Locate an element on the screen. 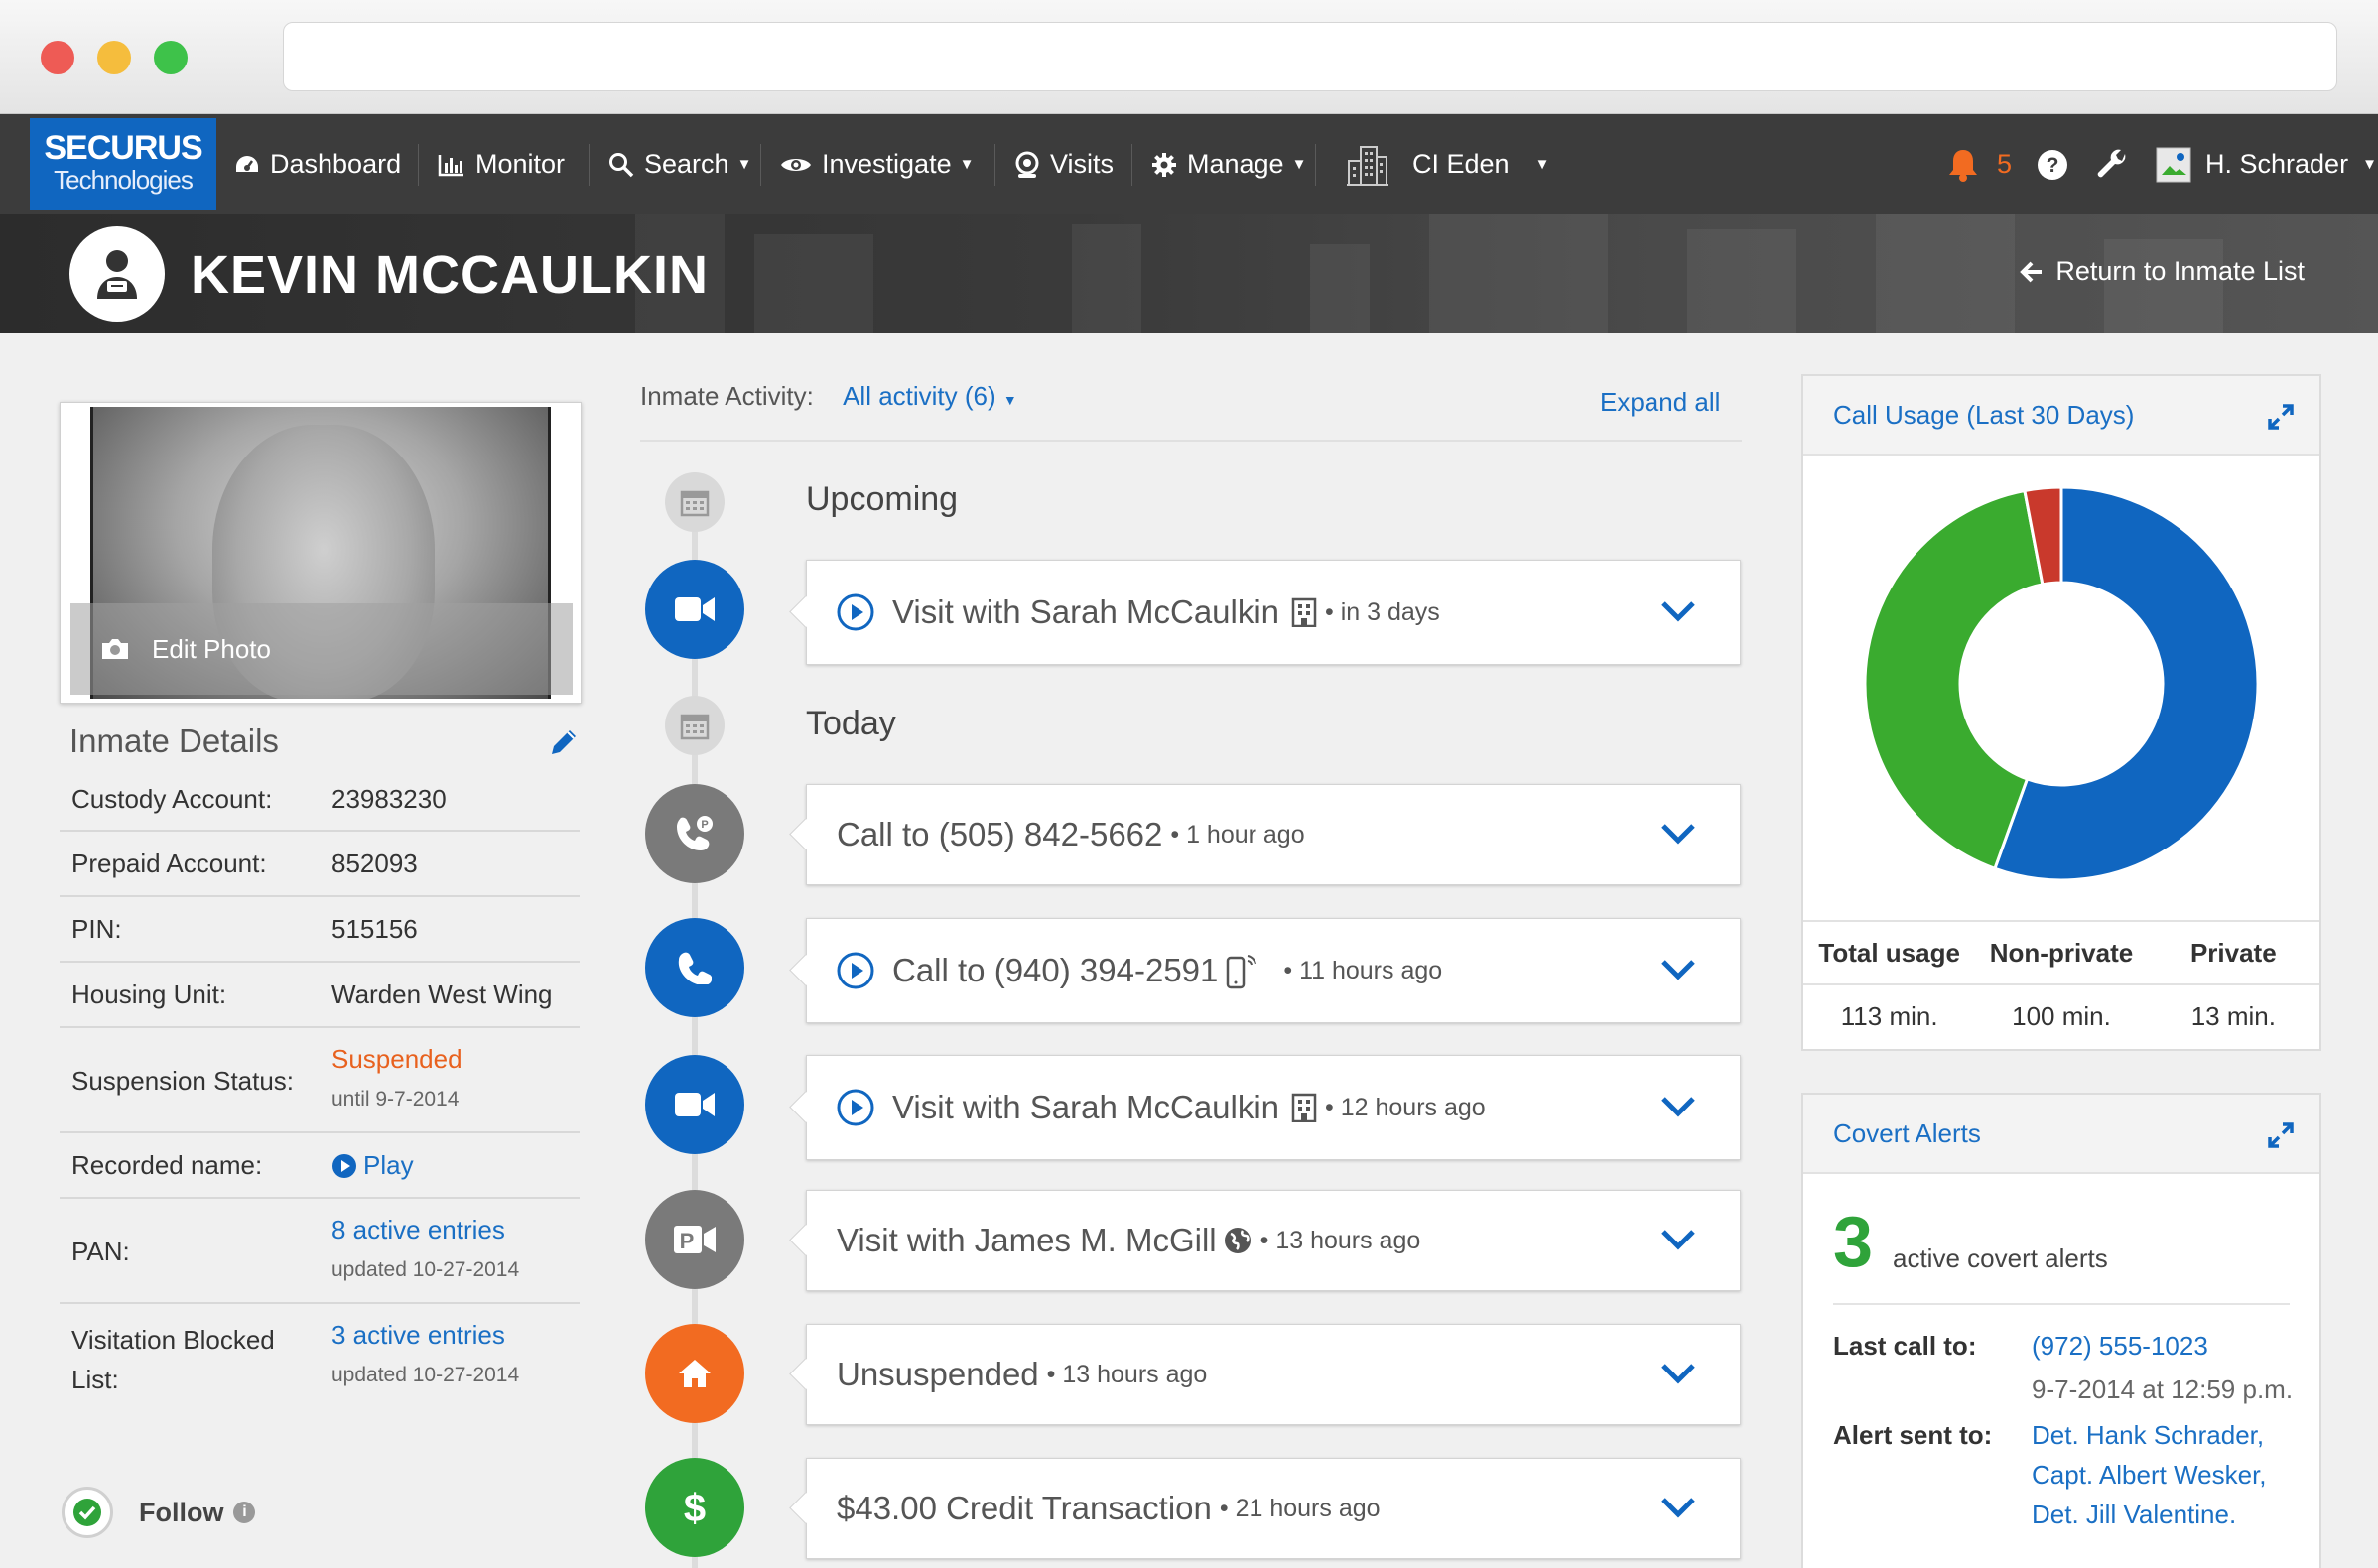 This screenshot has height=1568, width=2378. nav-monitor: Monitor is located at coordinates (502, 164).